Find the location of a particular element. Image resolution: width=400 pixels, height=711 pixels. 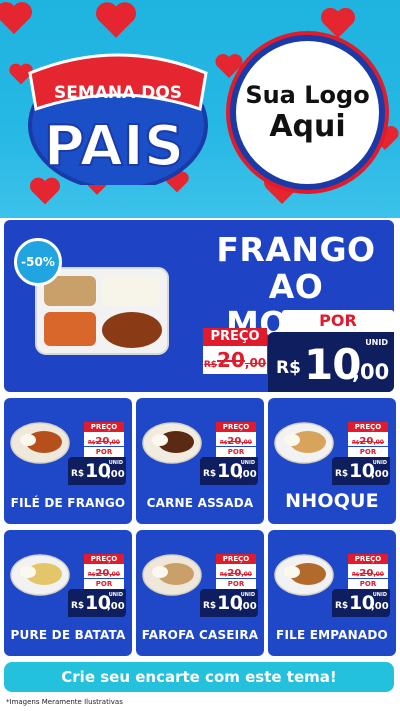

product-name: FILÉ DE FRANGO is located at coordinates (68, 503).